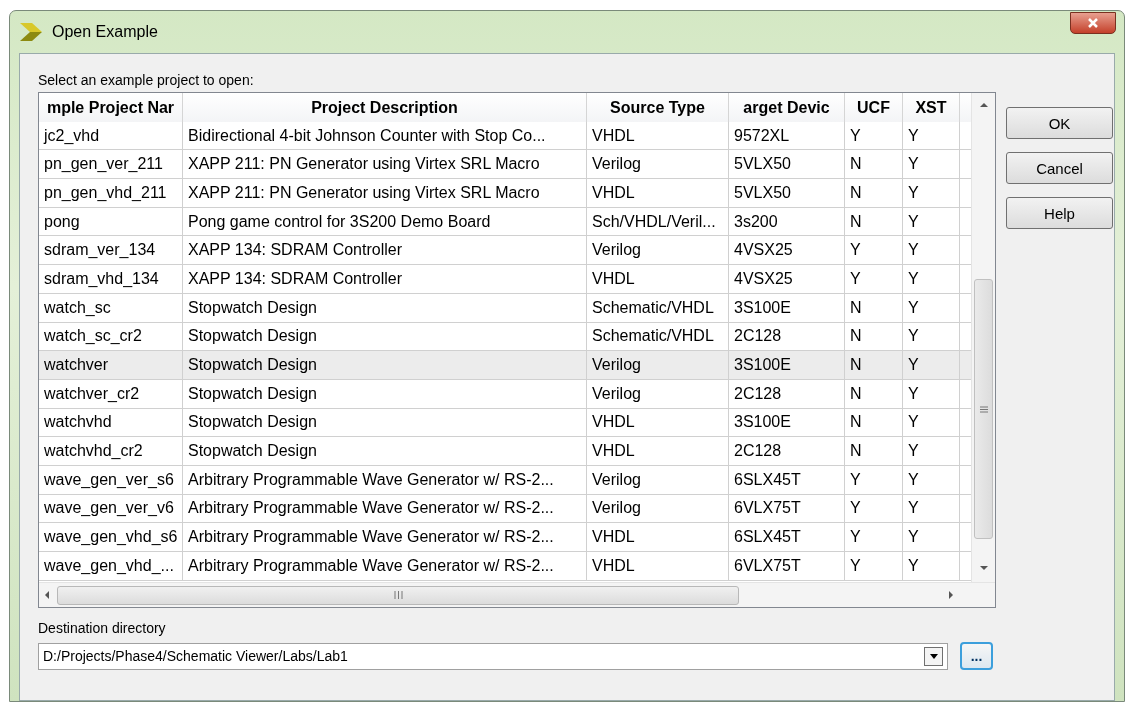 The image size is (1134, 706). I want to click on dialog-button: OK, so click(1059, 123).